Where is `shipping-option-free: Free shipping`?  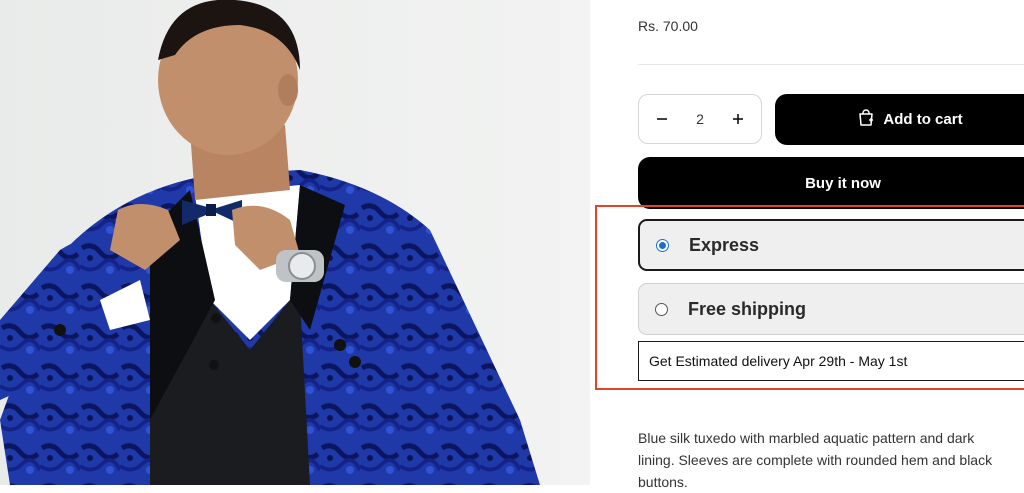
shipping-option-free: Free shipping is located at coordinates (831, 309).